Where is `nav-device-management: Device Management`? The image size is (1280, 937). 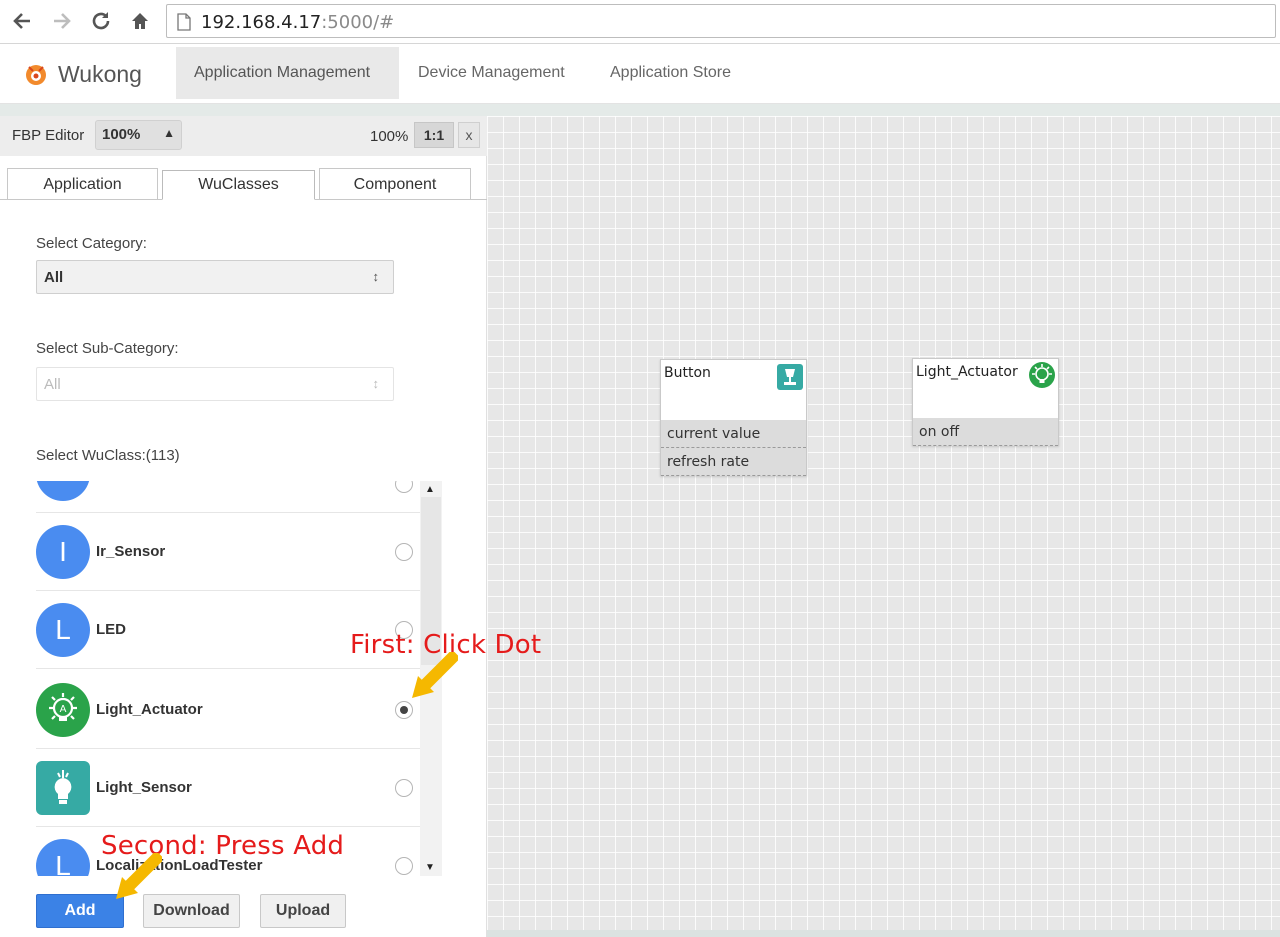
nav-device-management: Device Management is located at coordinates (491, 73).